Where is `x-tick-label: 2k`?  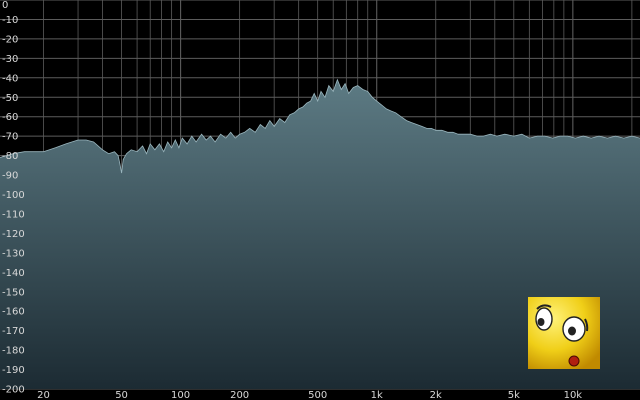 x-tick-label: 2k is located at coordinates (436, 395).